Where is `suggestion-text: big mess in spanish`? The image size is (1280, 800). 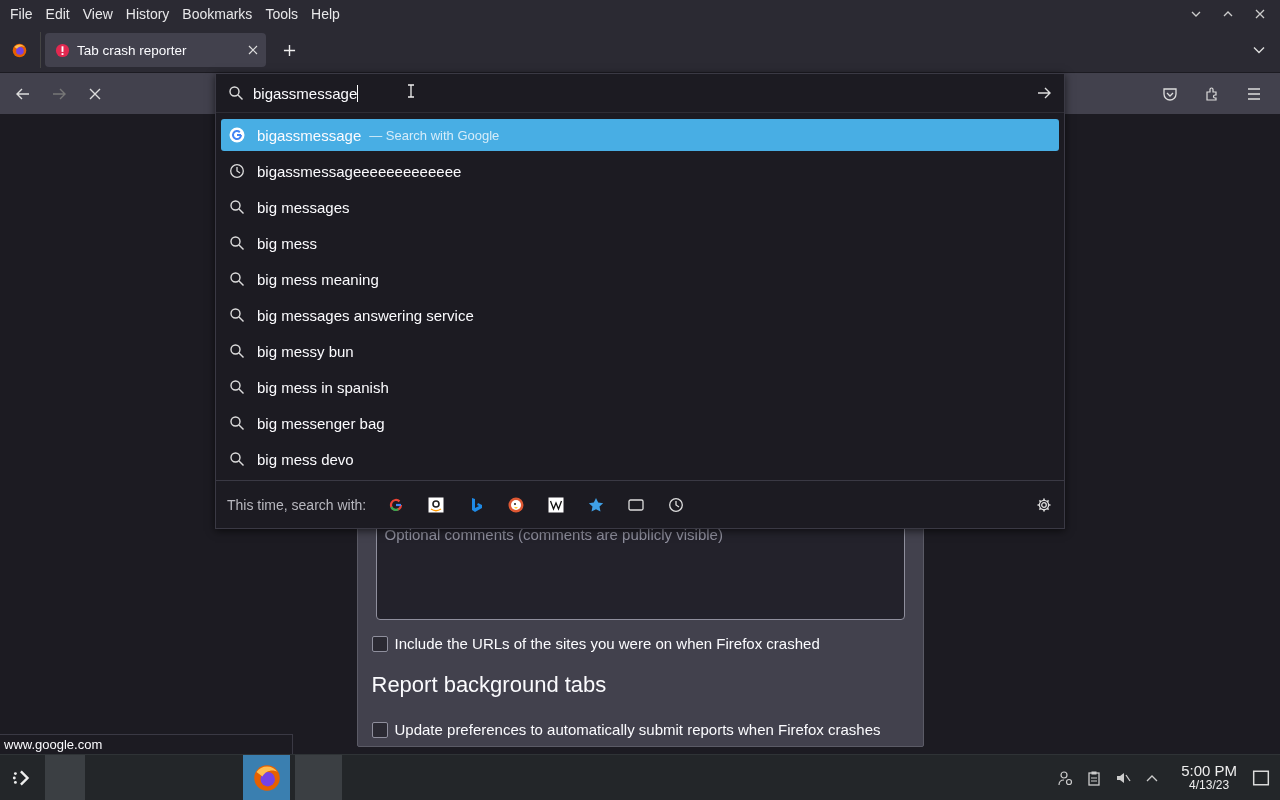
suggestion-text: big mess in spanish is located at coordinates (323, 387).